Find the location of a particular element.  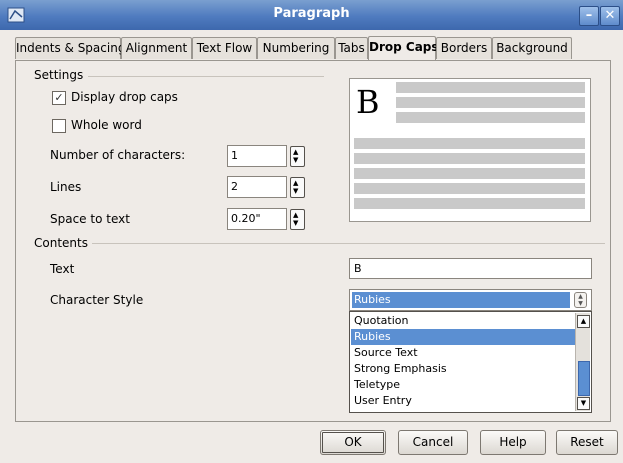

character-style-label: Character Style is located at coordinates (97, 300).